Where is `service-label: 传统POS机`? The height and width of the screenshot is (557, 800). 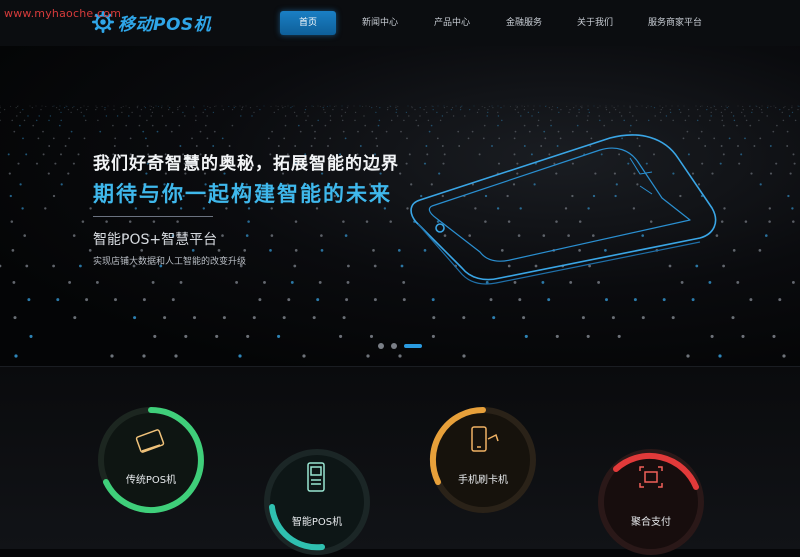 service-label: 传统POS机 is located at coordinates (151, 480).